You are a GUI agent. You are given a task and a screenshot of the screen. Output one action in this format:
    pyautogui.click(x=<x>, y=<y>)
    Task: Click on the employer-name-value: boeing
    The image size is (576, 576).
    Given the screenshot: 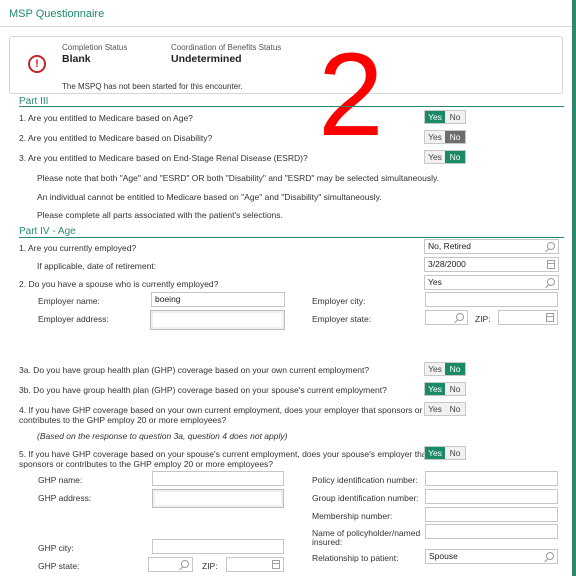 What is the action you would take?
    pyautogui.click(x=168, y=299)
    